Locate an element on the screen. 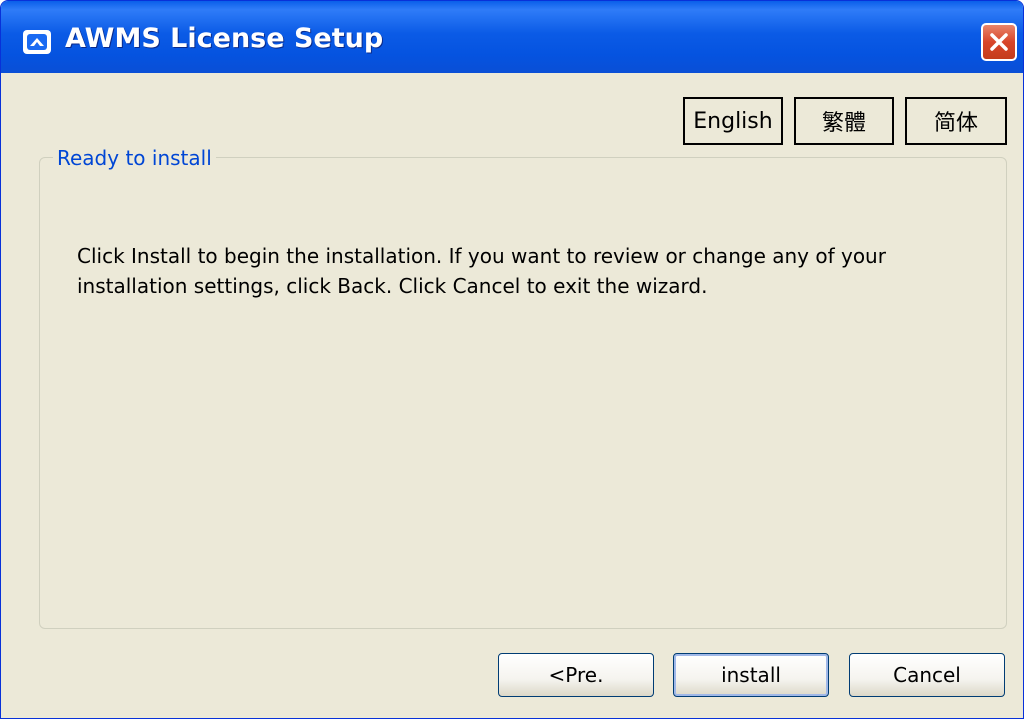  close-icon is located at coordinates (999, 42).